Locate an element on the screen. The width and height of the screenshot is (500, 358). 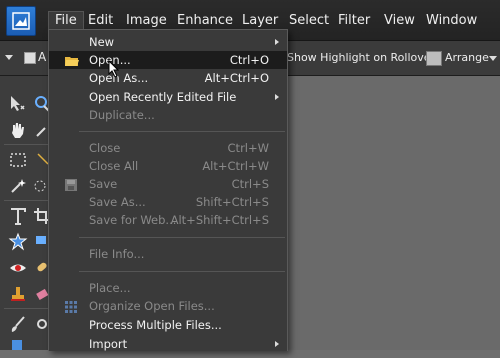
type-tool-icon is located at coordinates (18, 216).